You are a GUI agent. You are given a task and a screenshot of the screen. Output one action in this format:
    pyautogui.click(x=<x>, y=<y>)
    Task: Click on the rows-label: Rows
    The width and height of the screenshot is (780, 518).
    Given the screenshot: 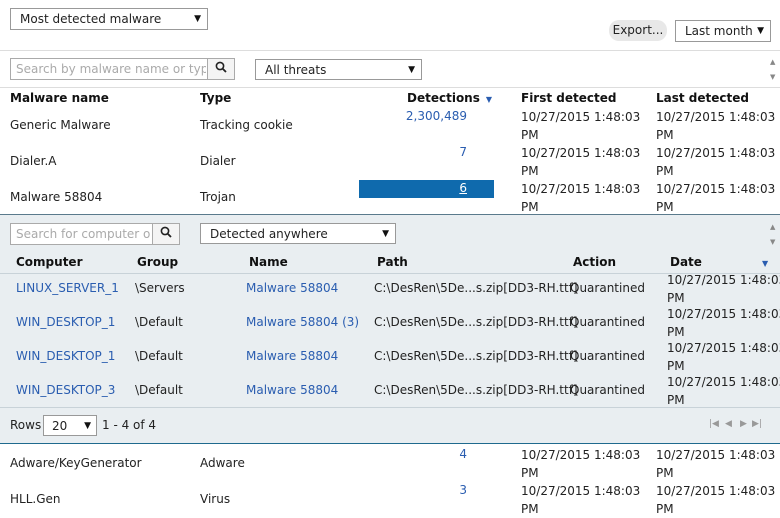 What is the action you would take?
    pyautogui.click(x=26, y=425)
    